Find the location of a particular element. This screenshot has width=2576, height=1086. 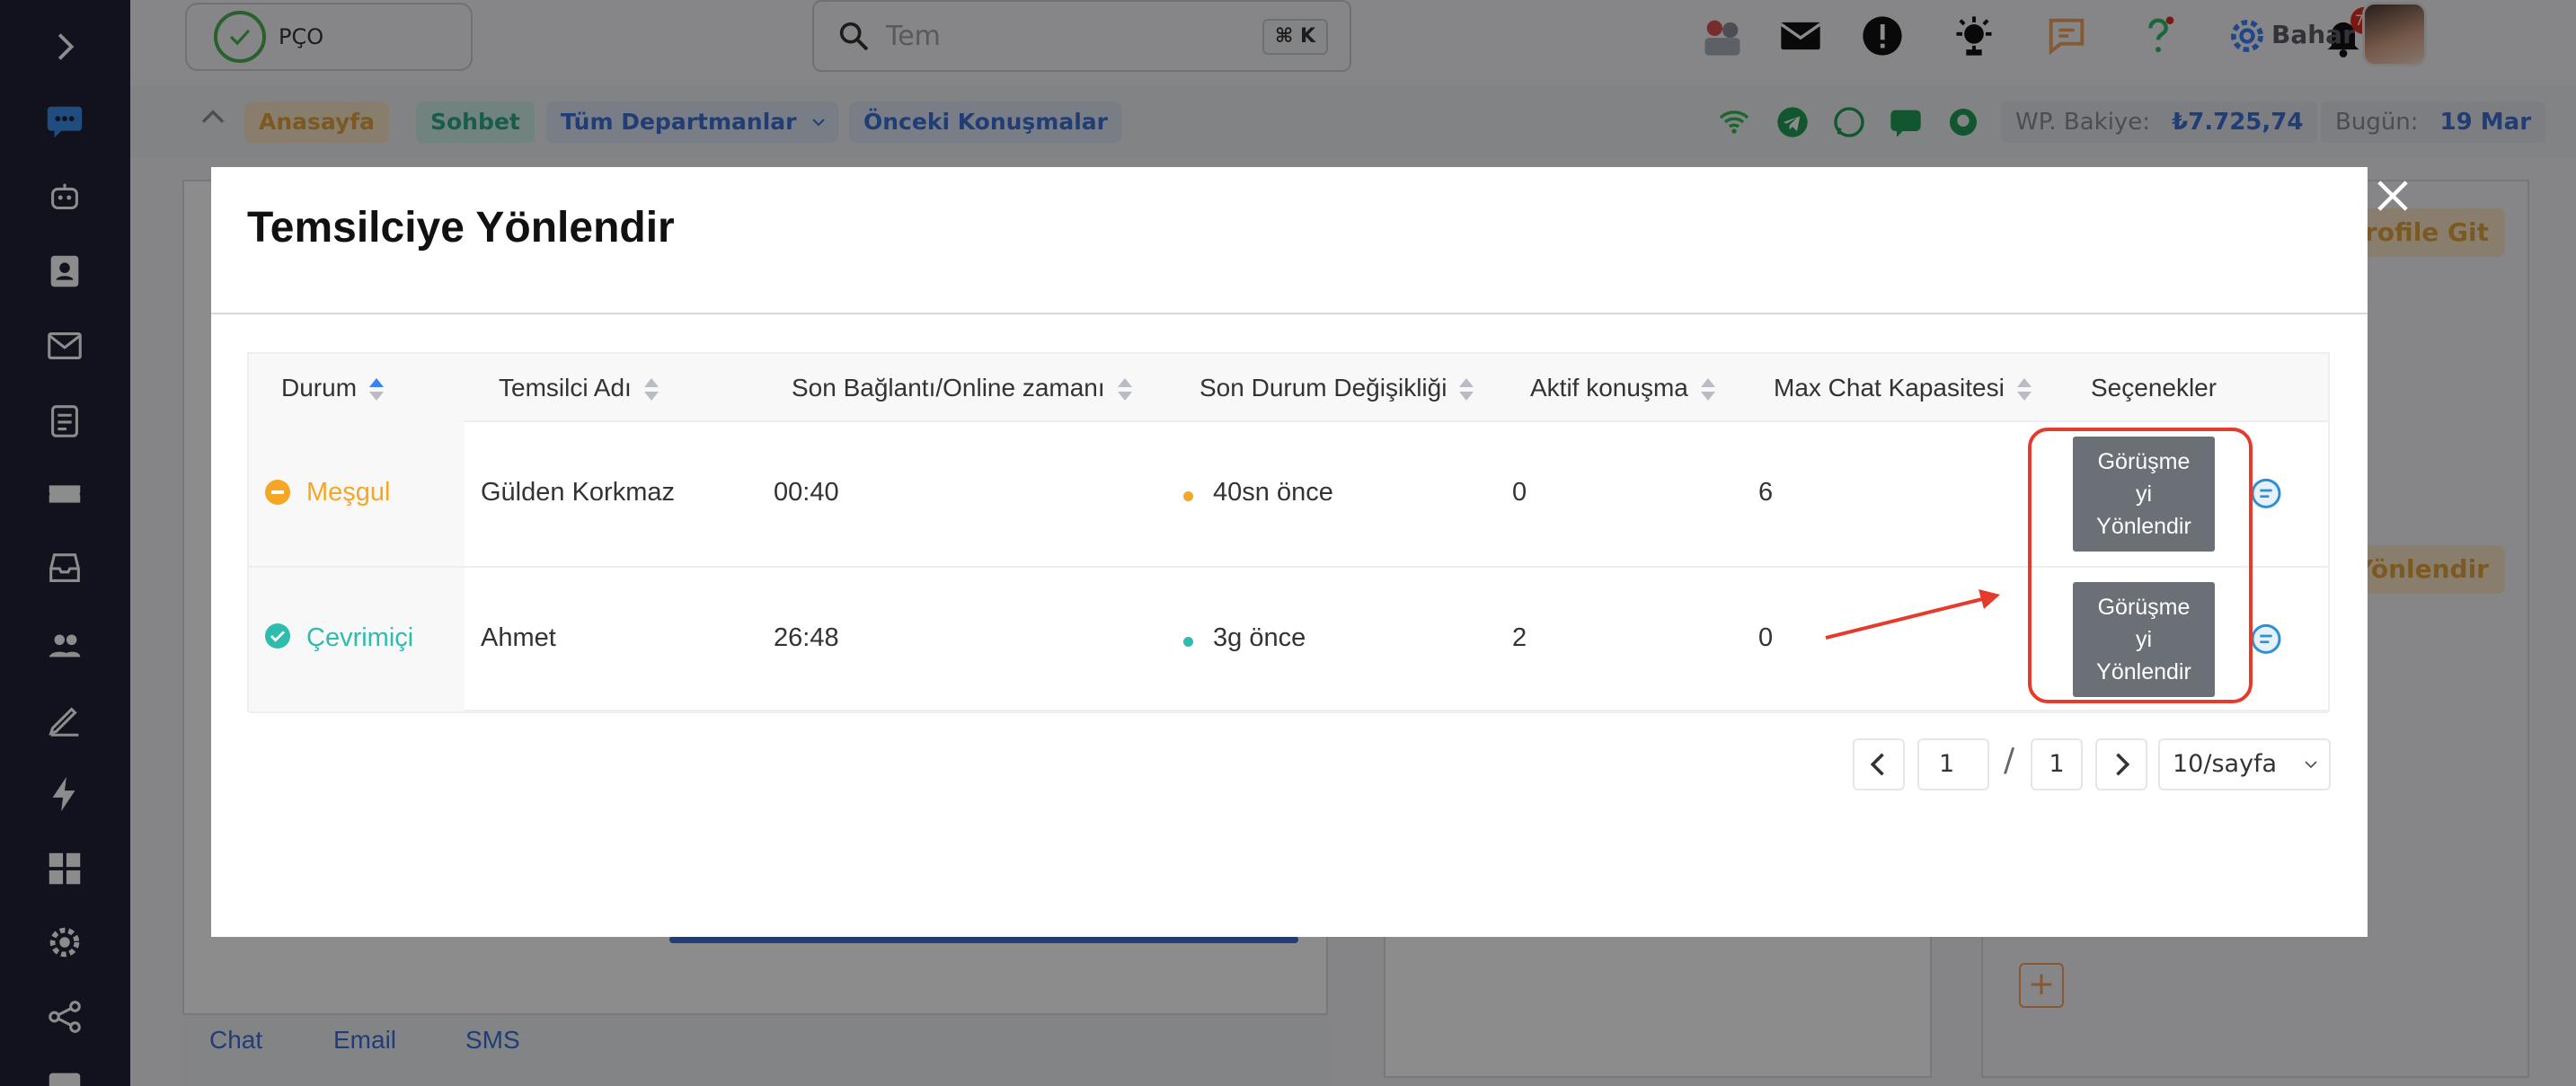

column-last-online-label: Son Bağlantı/Online zamanı is located at coordinates (948, 388).